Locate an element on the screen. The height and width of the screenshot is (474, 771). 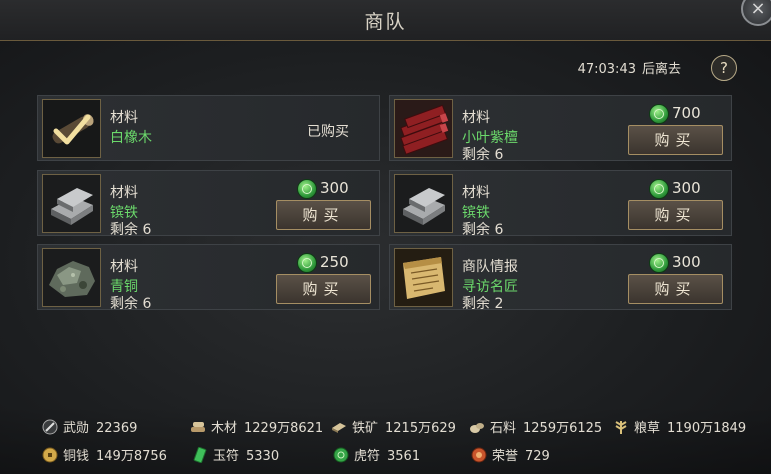
price-value: 700 is located at coordinates (686, 113).